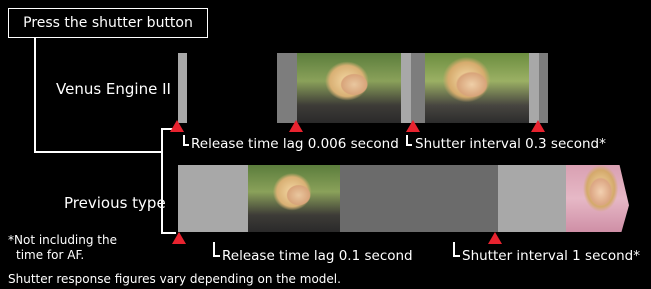 The image size is (651, 289). Describe the element at coordinates (162, 180) in the screenshot. I see `connector-trunk` at that location.